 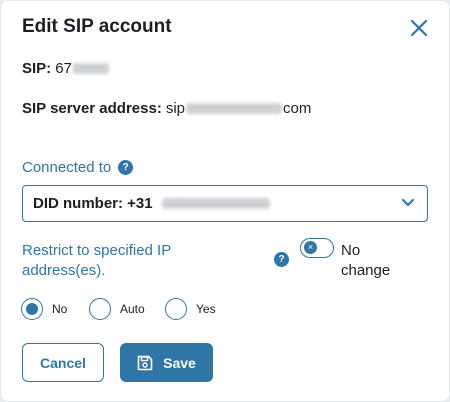 I want to click on restrict-help-icon: ?, so click(x=281, y=259).